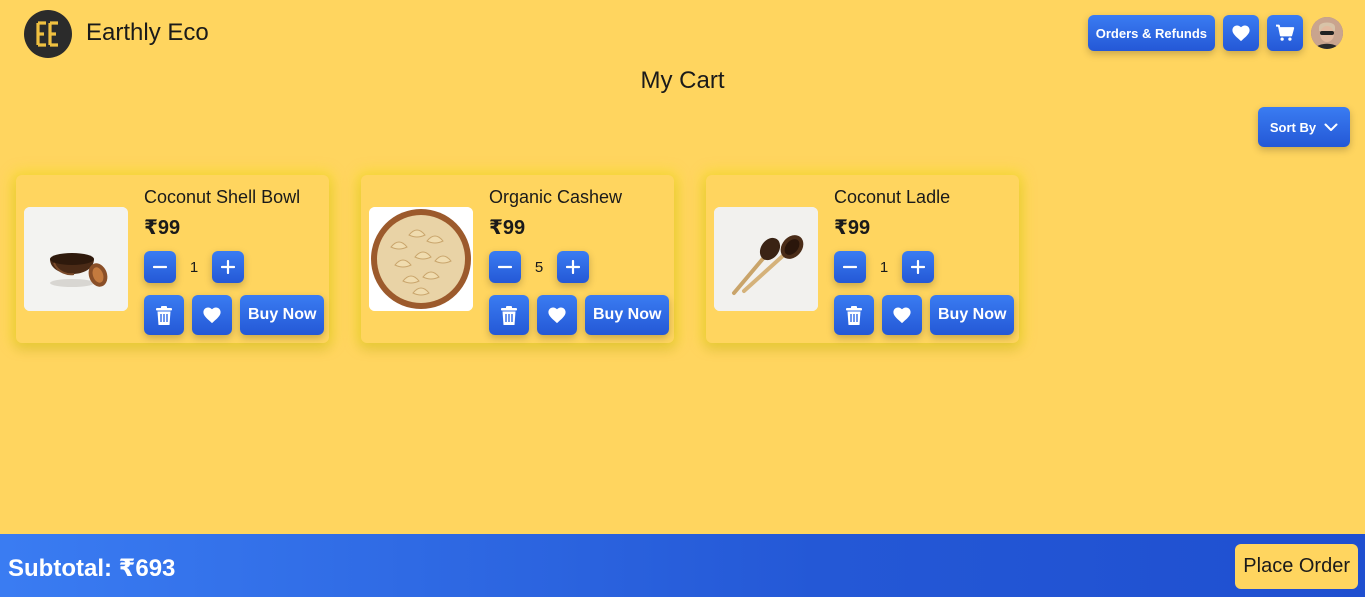 This screenshot has width=1365, height=597. I want to click on logo-mark-icon, so click(47, 34).